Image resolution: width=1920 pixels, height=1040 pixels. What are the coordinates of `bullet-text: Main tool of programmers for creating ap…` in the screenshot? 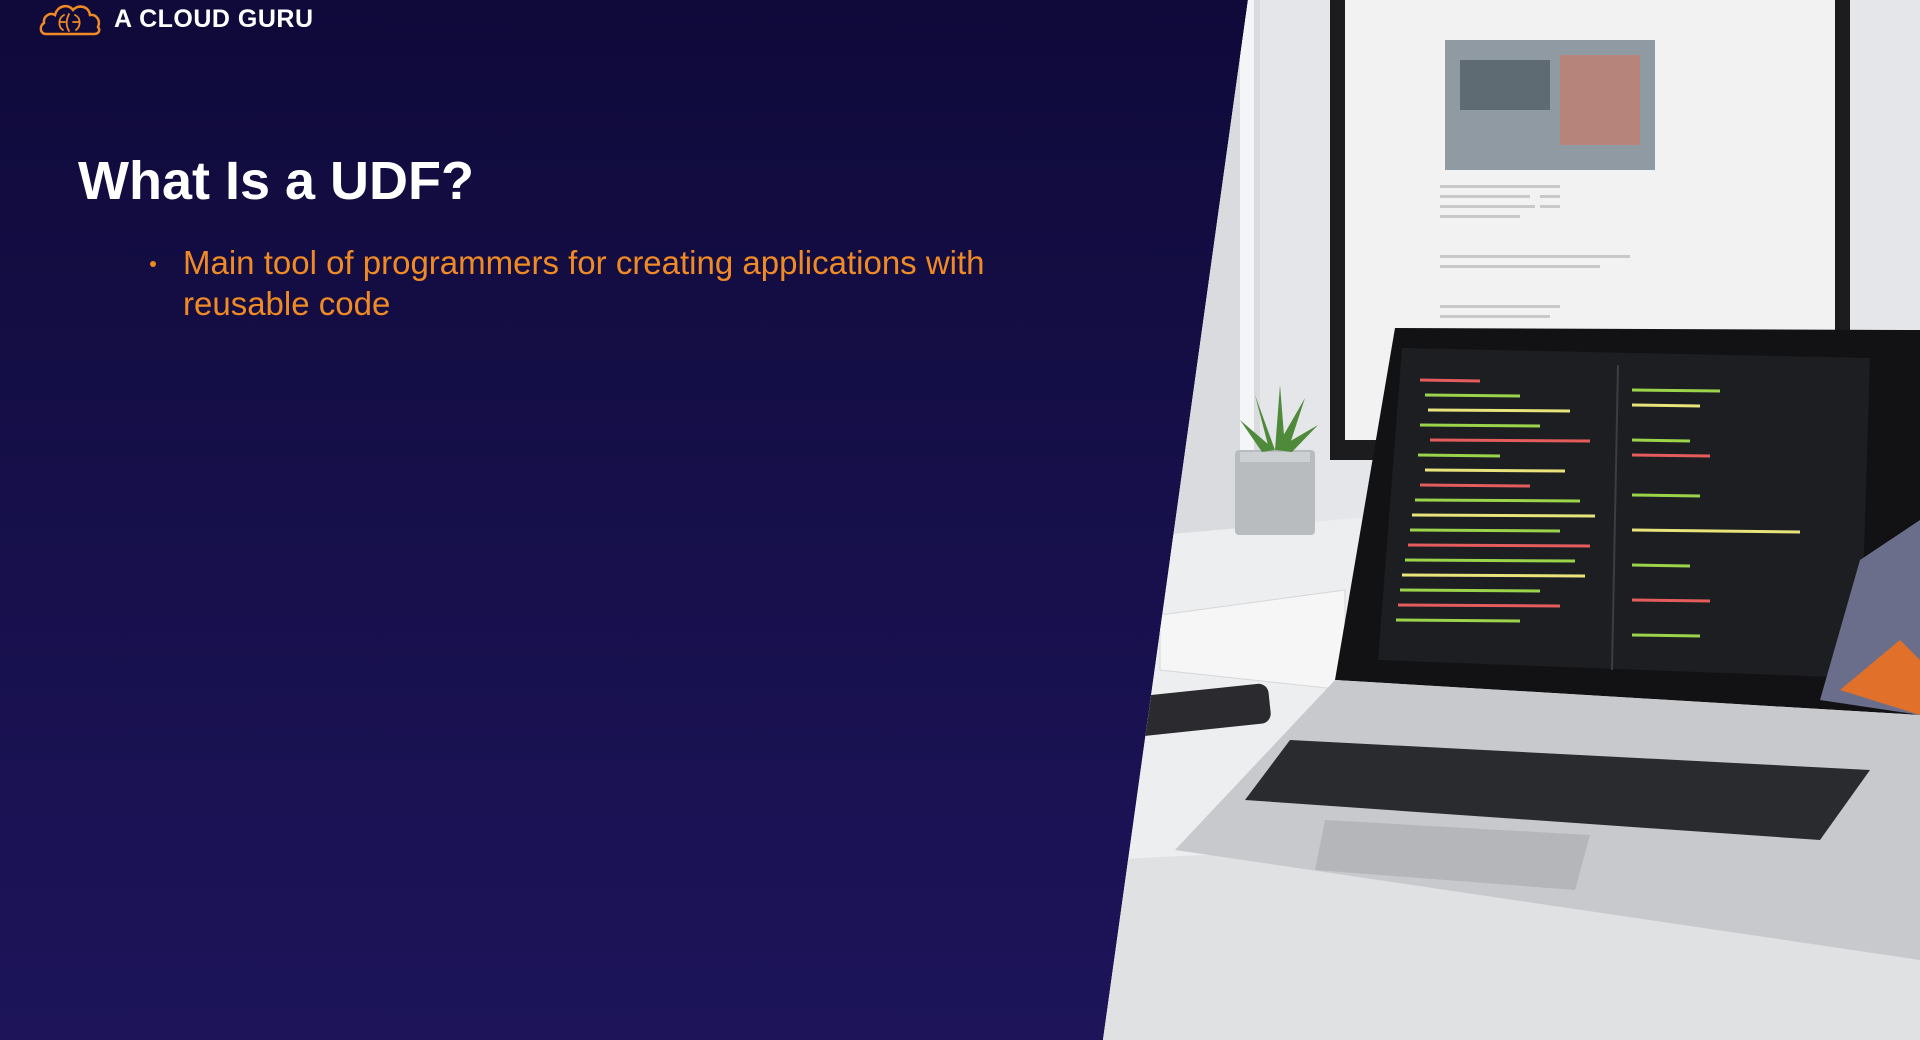 It's located at (584, 283).